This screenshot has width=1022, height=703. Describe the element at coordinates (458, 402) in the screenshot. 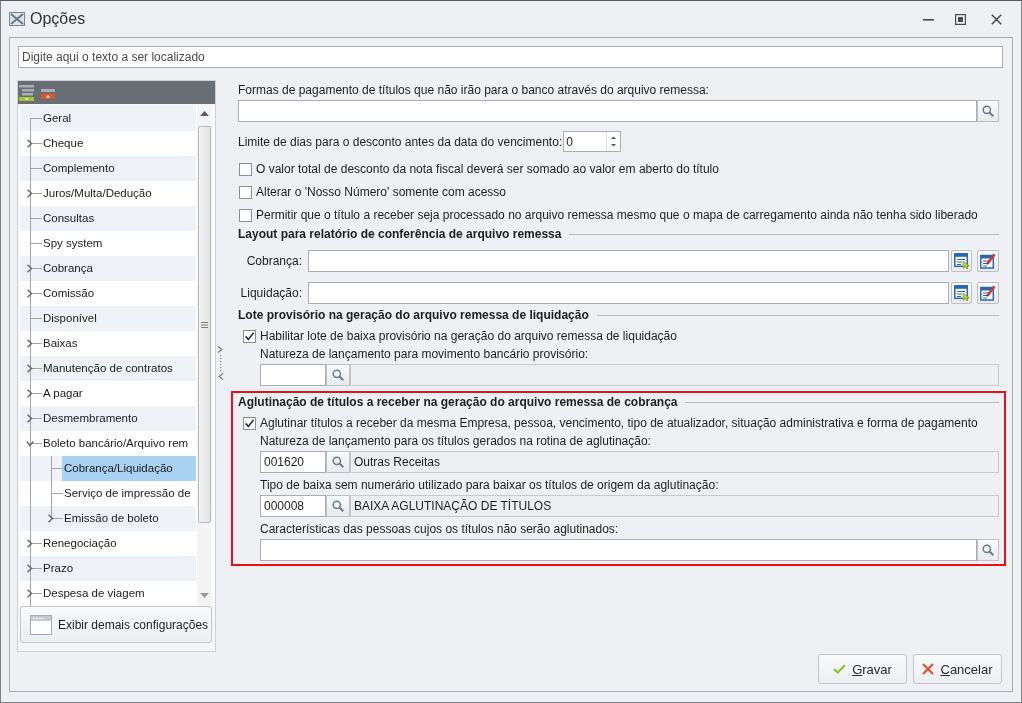

I see `section-title: Aglutinação de títulos a receber na geração do arquivo remessa de cobrança` at that location.